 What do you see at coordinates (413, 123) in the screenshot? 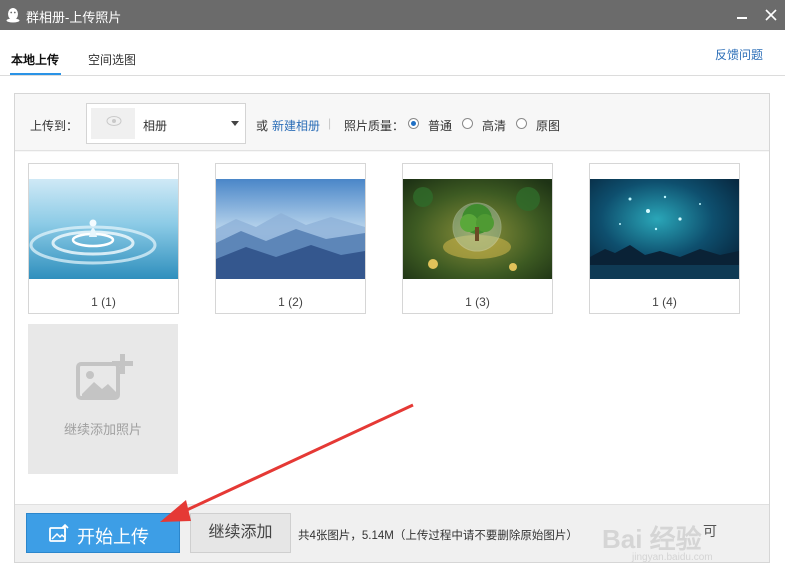
I see `quality-radio-normal` at bounding box center [413, 123].